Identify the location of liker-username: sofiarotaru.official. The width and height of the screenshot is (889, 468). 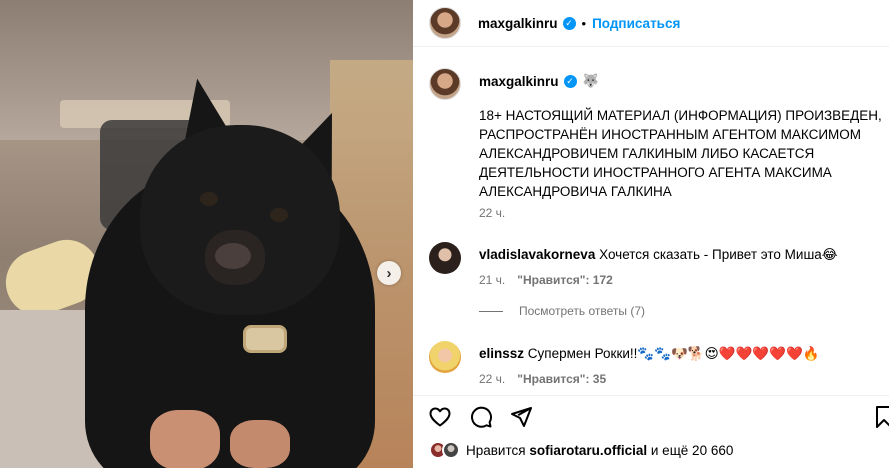
(588, 450).